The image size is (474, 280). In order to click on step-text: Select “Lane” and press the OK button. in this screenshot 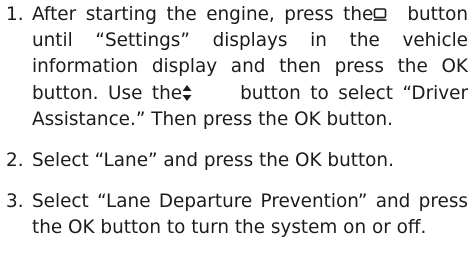, I will do `click(213, 161)`.